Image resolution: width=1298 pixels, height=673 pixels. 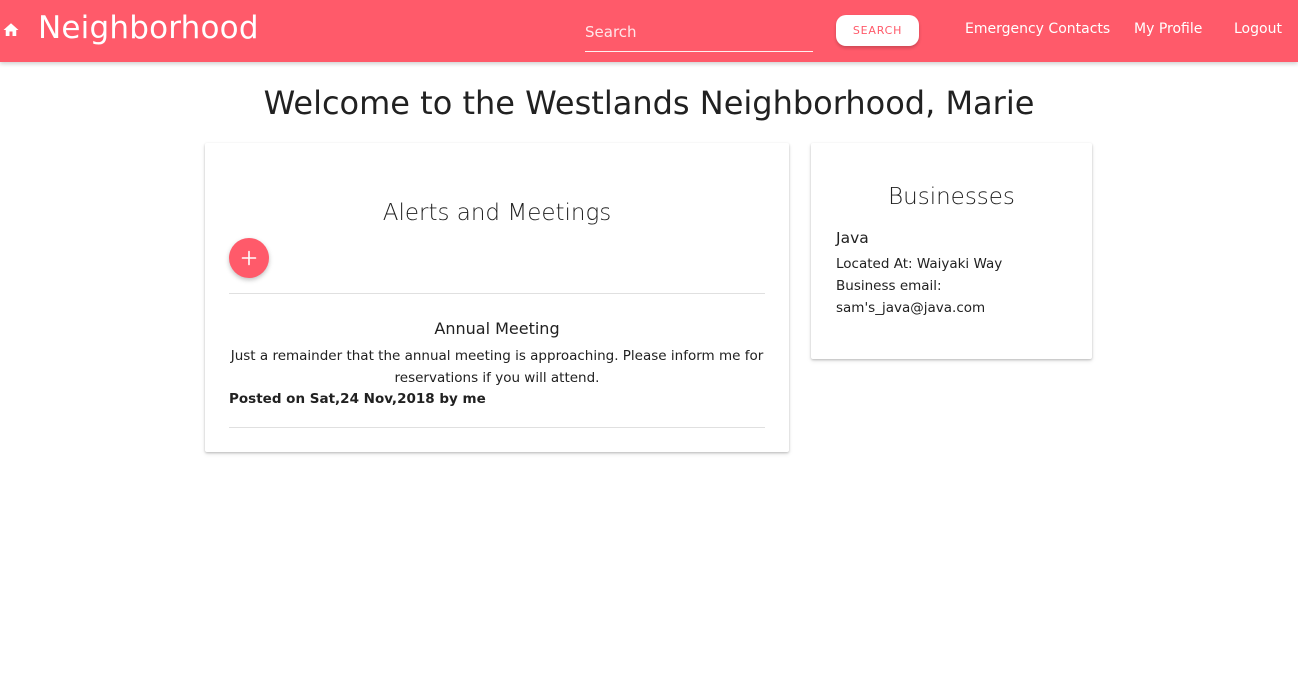 I want to click on business-name: Java, so click(x=852, y=238).